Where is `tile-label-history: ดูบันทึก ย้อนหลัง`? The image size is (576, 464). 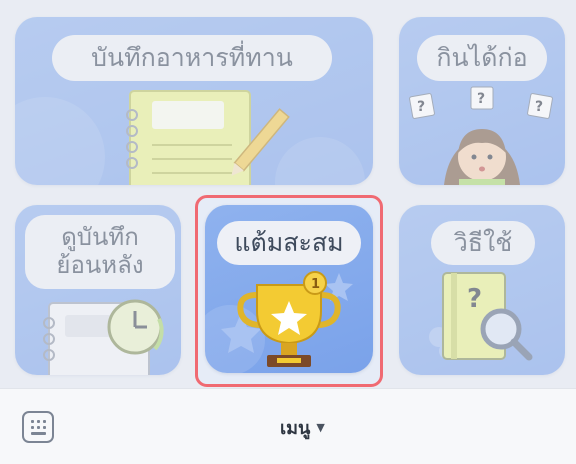 tile-label-history: ดูบันทึก ย้อนหลัง is located at coordinates (100, 252).